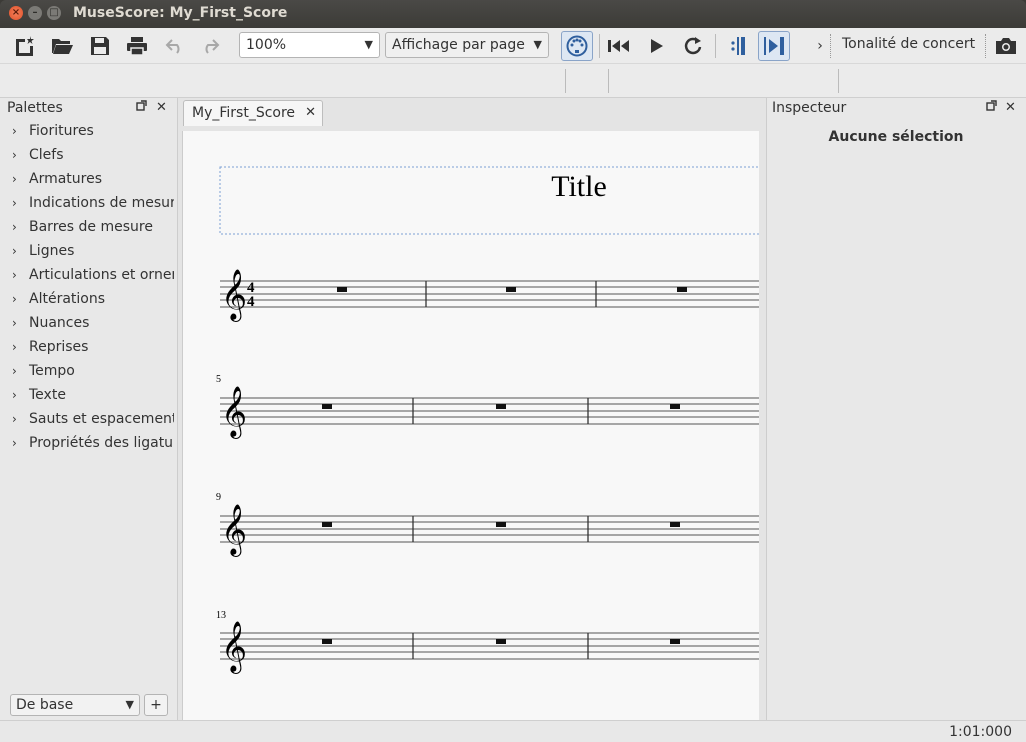 Image resolution: width=1026 pixels, height=742 pixels. What do you see at coordinates (489, 200) in the screenshot?
I see `title-frame` at bounding box center [489, 200].